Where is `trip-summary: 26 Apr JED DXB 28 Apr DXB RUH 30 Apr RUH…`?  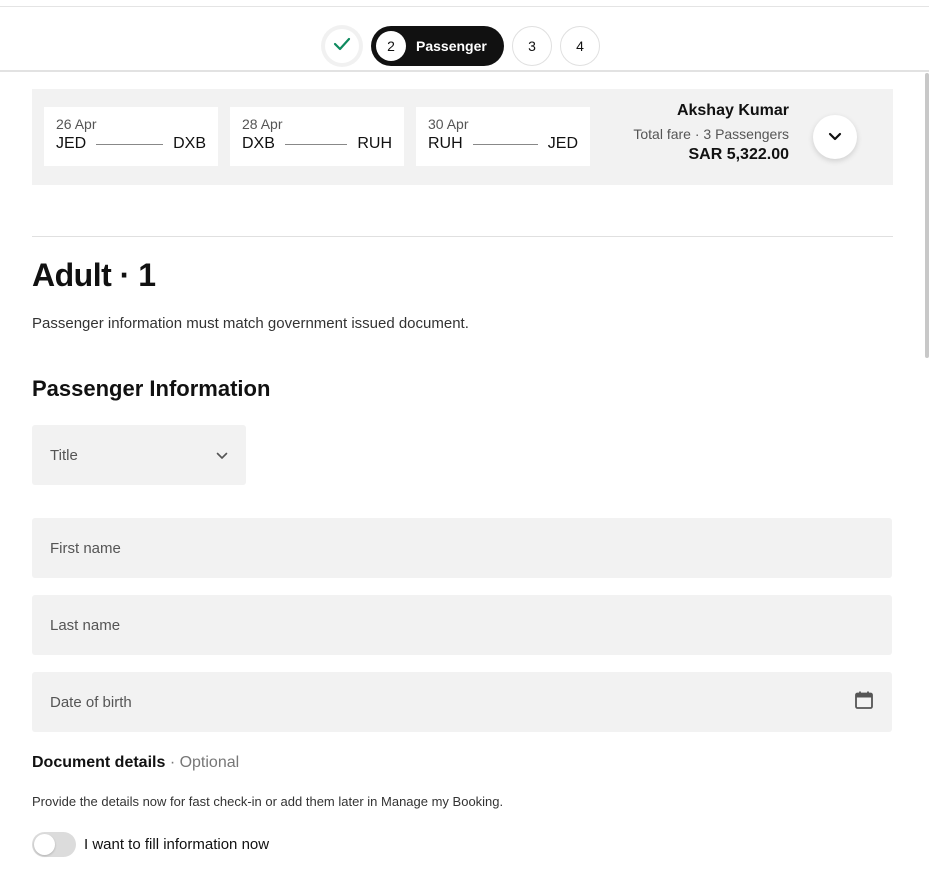 trip-summary: 26 Apr JED DXB 28 Apr DXB RUH 30 Apr RUH… is located at coordinates (462, 137).